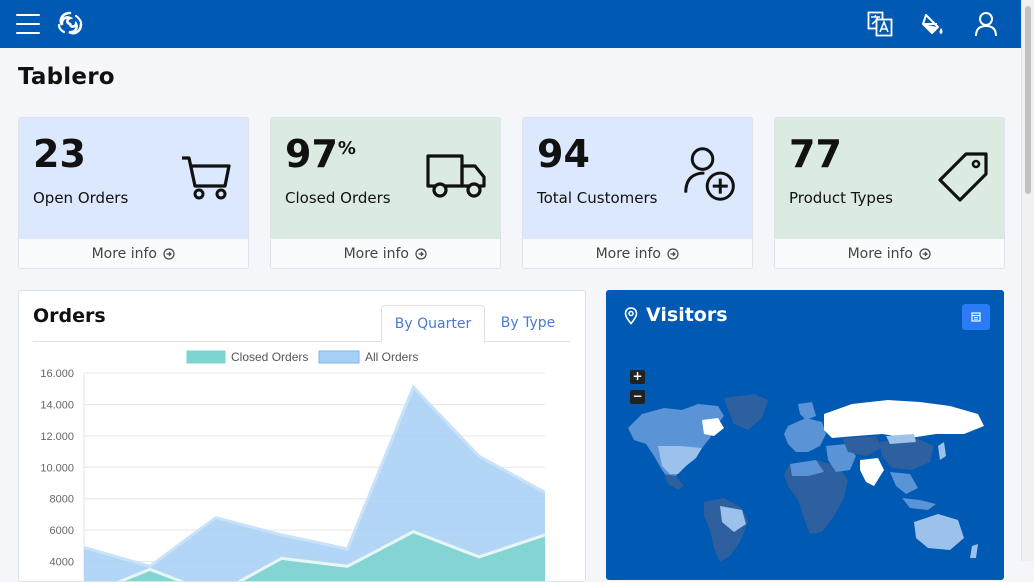  I want to click on map-region-mexico, so click(674, 482).